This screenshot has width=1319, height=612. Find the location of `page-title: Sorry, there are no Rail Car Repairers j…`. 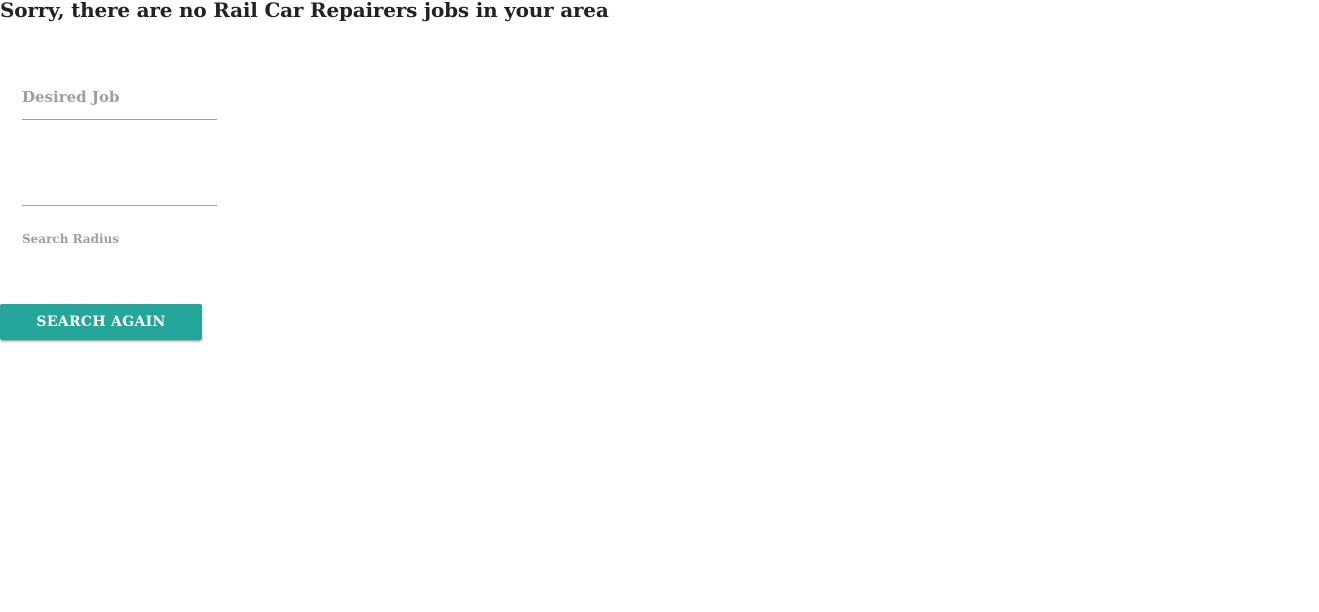

page-title: Sorry, there are no Rail Car Repairers j… is located at coordinates (304, 11).